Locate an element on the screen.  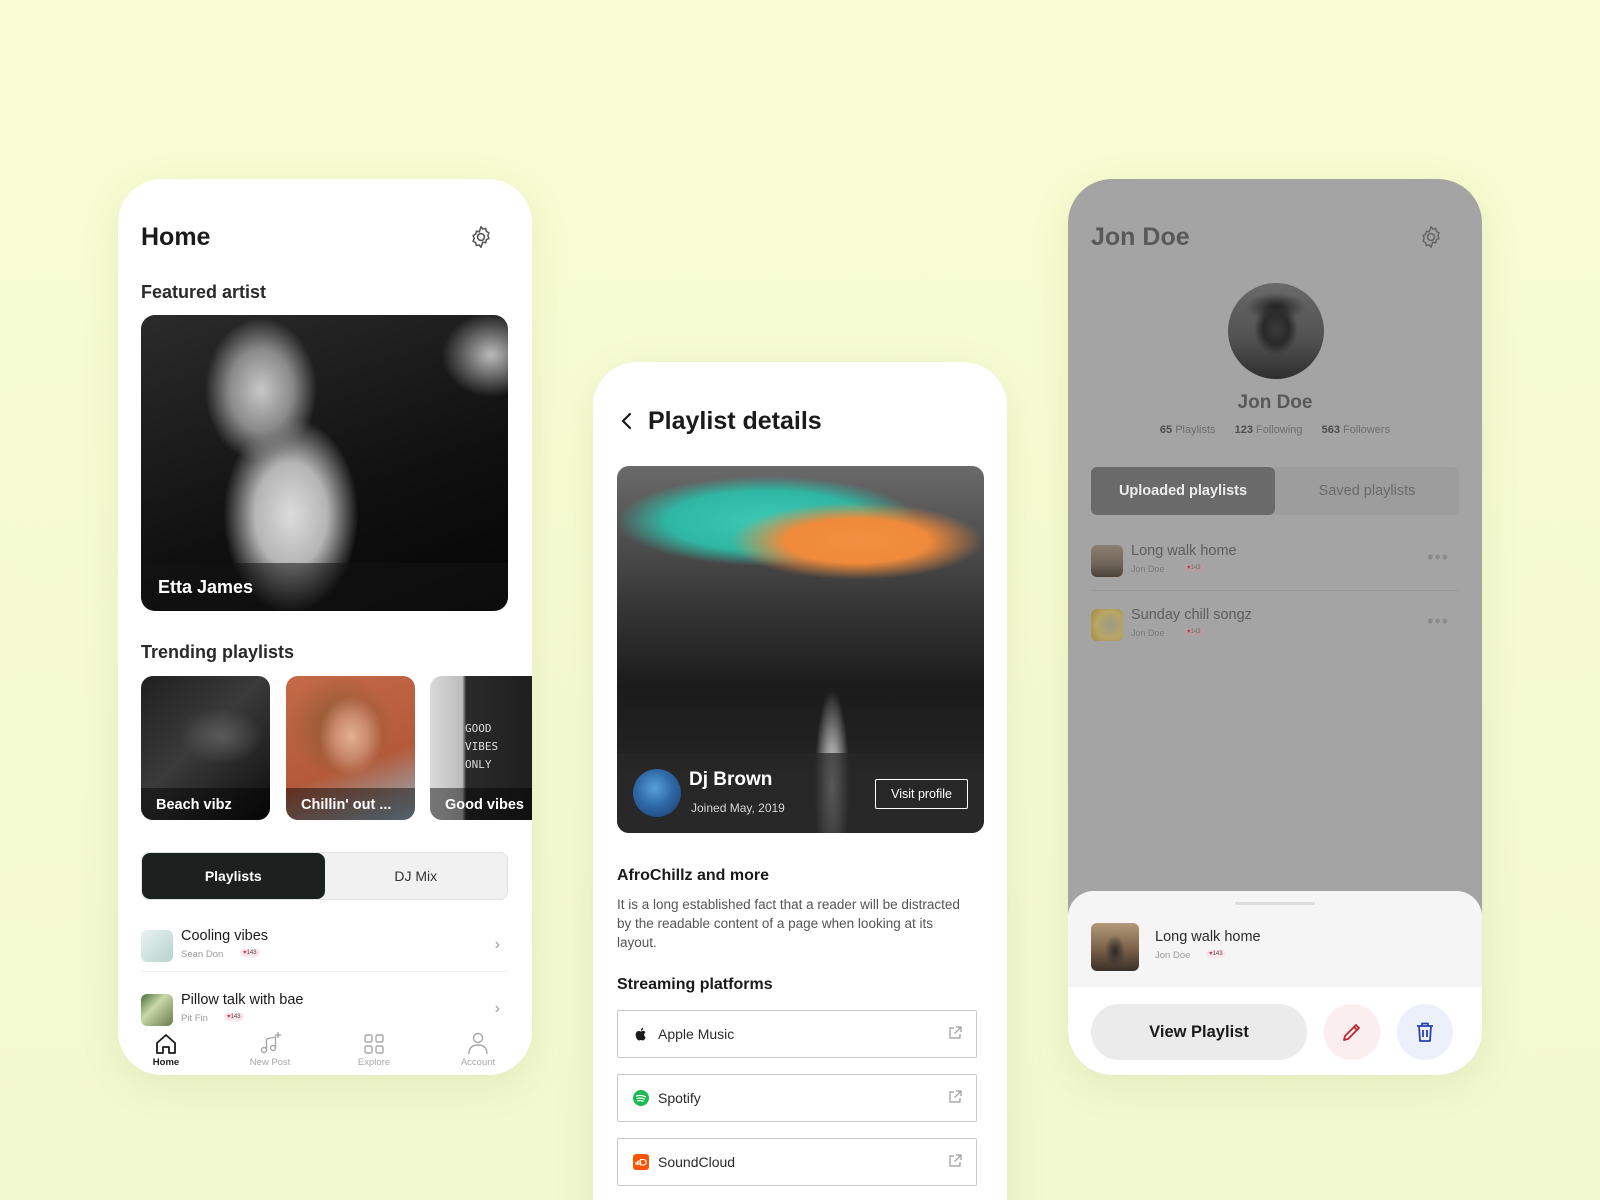
bottom-tab-bar: Home New Post Explore Account is located at coordinates (325, 1052).